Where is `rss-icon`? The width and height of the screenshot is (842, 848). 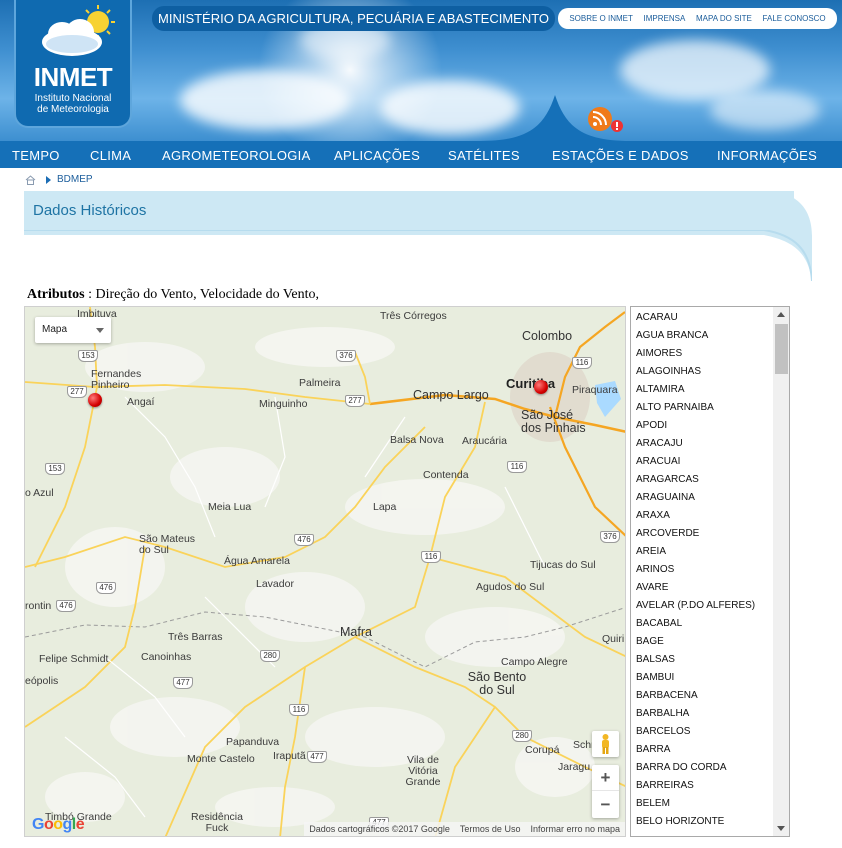
rss-icon is located at coordinates (605, 121).